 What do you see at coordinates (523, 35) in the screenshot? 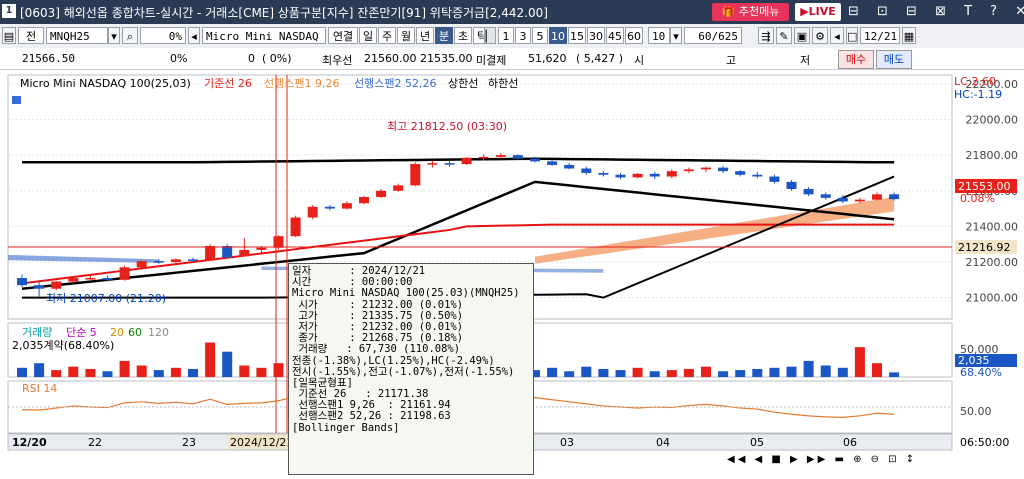
I see `interval-button: 3` at bounding box center [523, 35].